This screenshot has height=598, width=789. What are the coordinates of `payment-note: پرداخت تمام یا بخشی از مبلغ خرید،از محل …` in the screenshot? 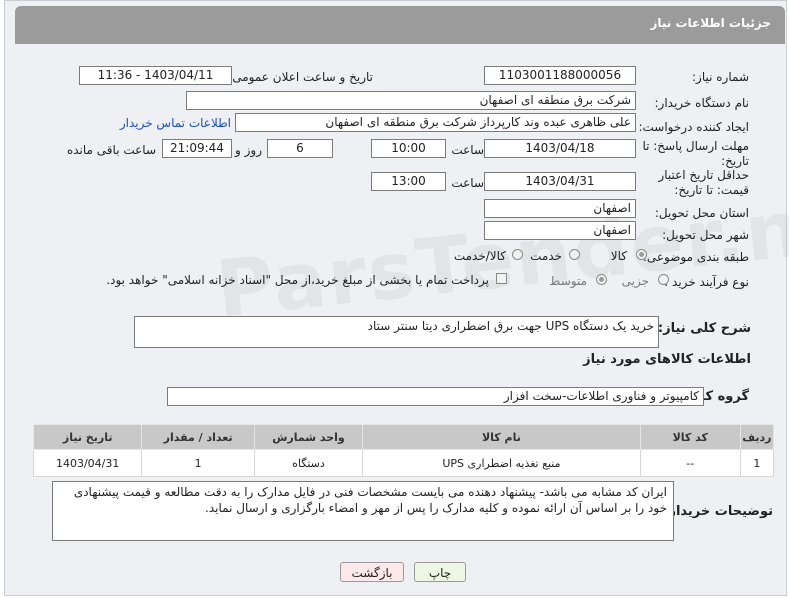 It's located at (297, 280).